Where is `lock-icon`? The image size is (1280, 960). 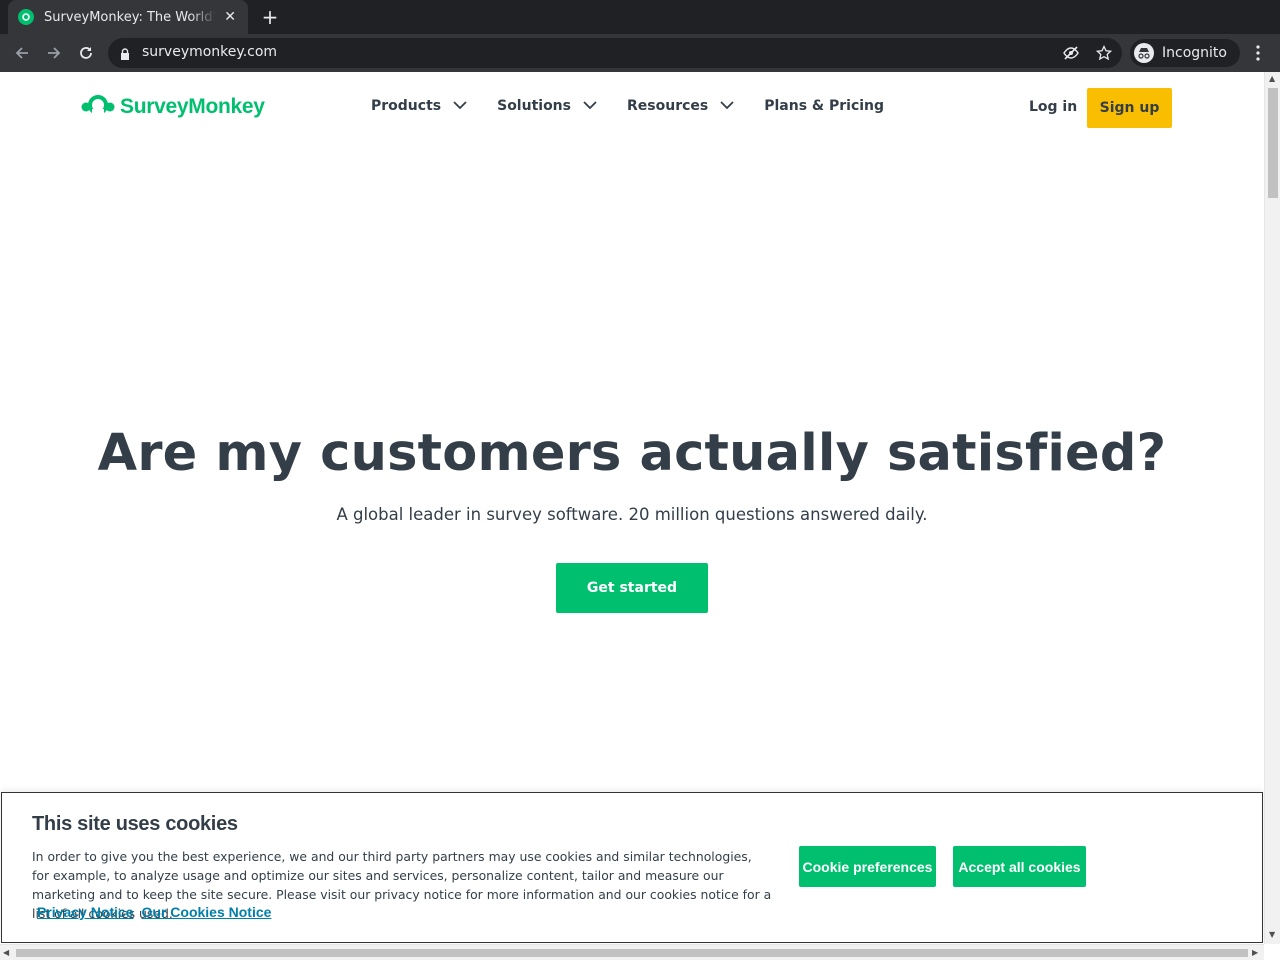 lock-icon is located at coordinates (125, 55).